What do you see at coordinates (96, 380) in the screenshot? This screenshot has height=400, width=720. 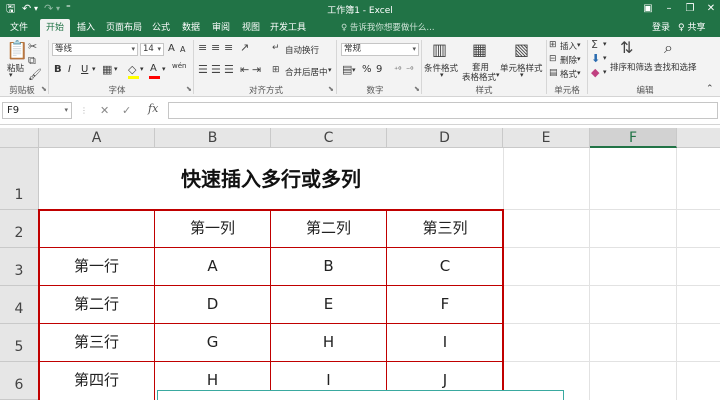 I see `cell-a6: 第四行` at bounding box center [96, 380].